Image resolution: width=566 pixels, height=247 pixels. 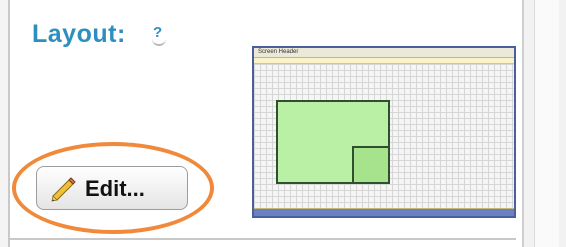 What do you see at coordinates (545, 123) in the screenshot?
I see `side-strip` at bounding box center [545, 123].